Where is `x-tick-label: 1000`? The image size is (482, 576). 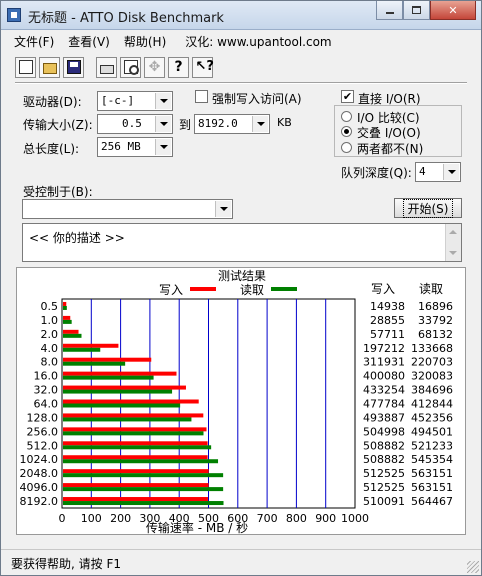
x-tick-label: 1000 is located at coordinates (355, 518).